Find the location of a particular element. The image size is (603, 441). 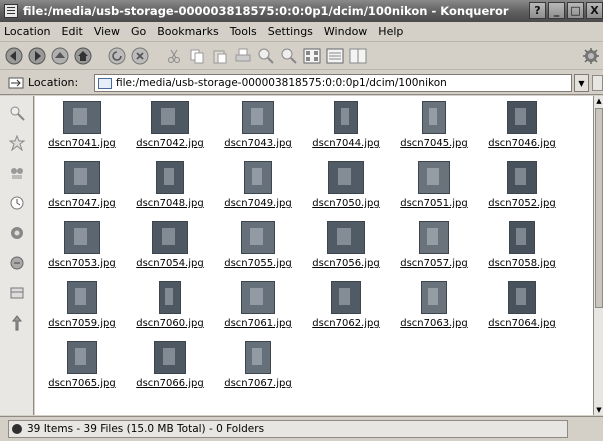

file-name: dscn7055.jpg is located at coordinates (258, 263).